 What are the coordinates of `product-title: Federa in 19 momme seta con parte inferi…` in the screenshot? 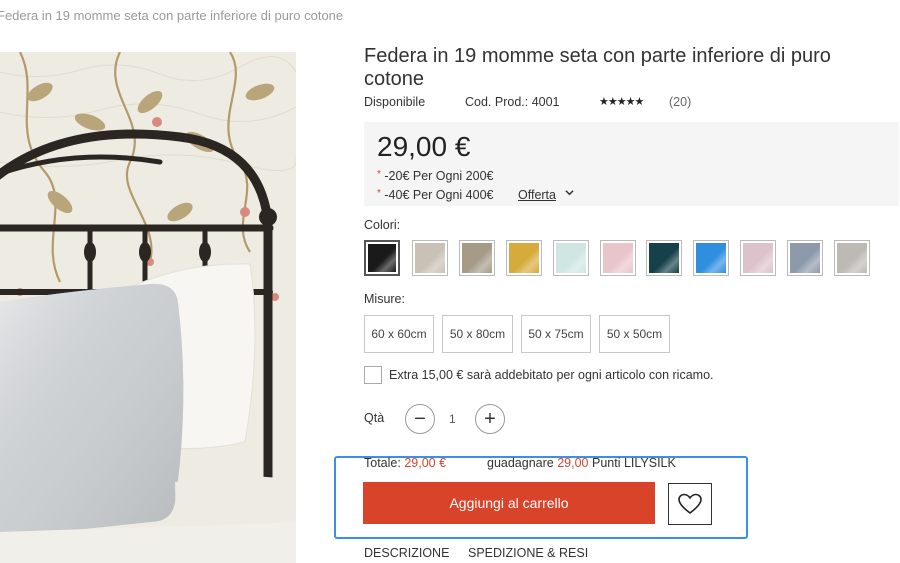 It's located at (597, 67).